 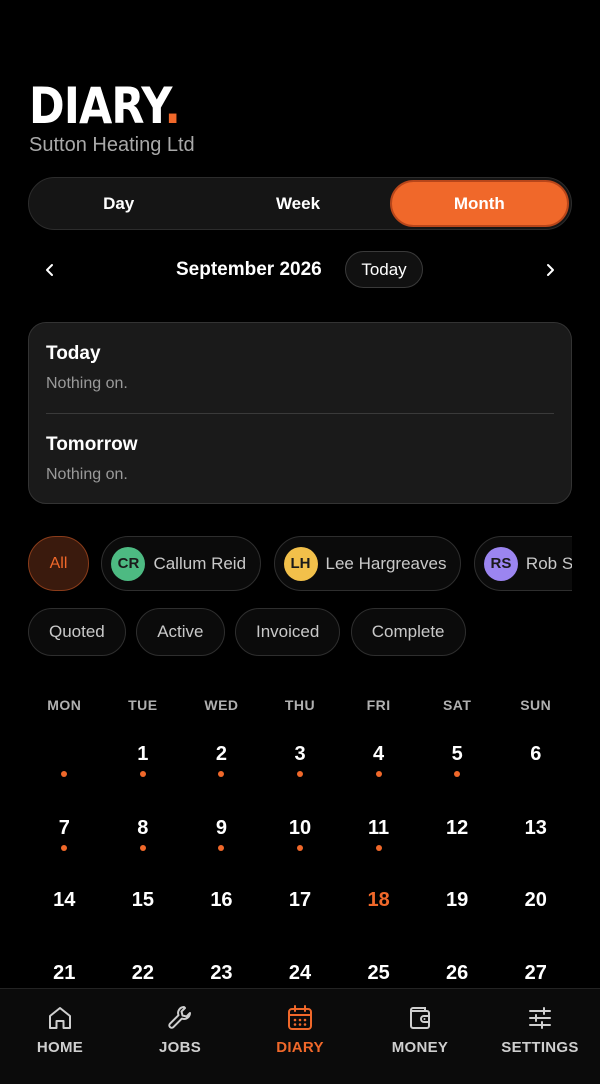 I want to click on calendar-day: 5, so click(x=457, y=756).